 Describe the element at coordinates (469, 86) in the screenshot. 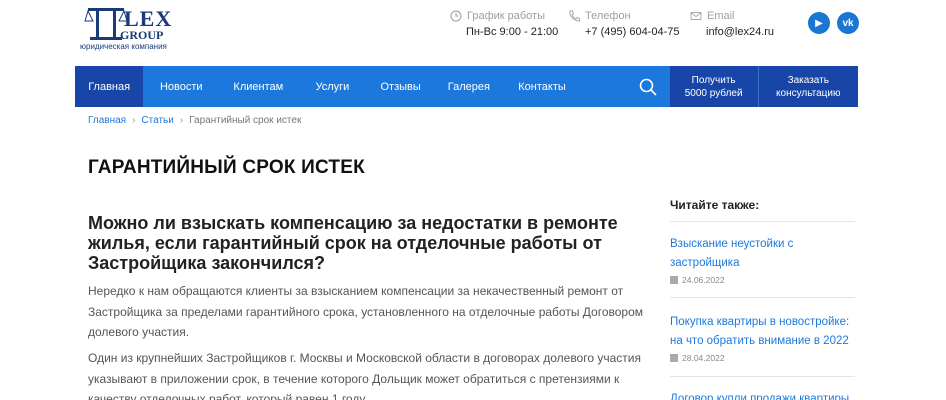

I see `nav-item-gallery: Галерея` at that location.